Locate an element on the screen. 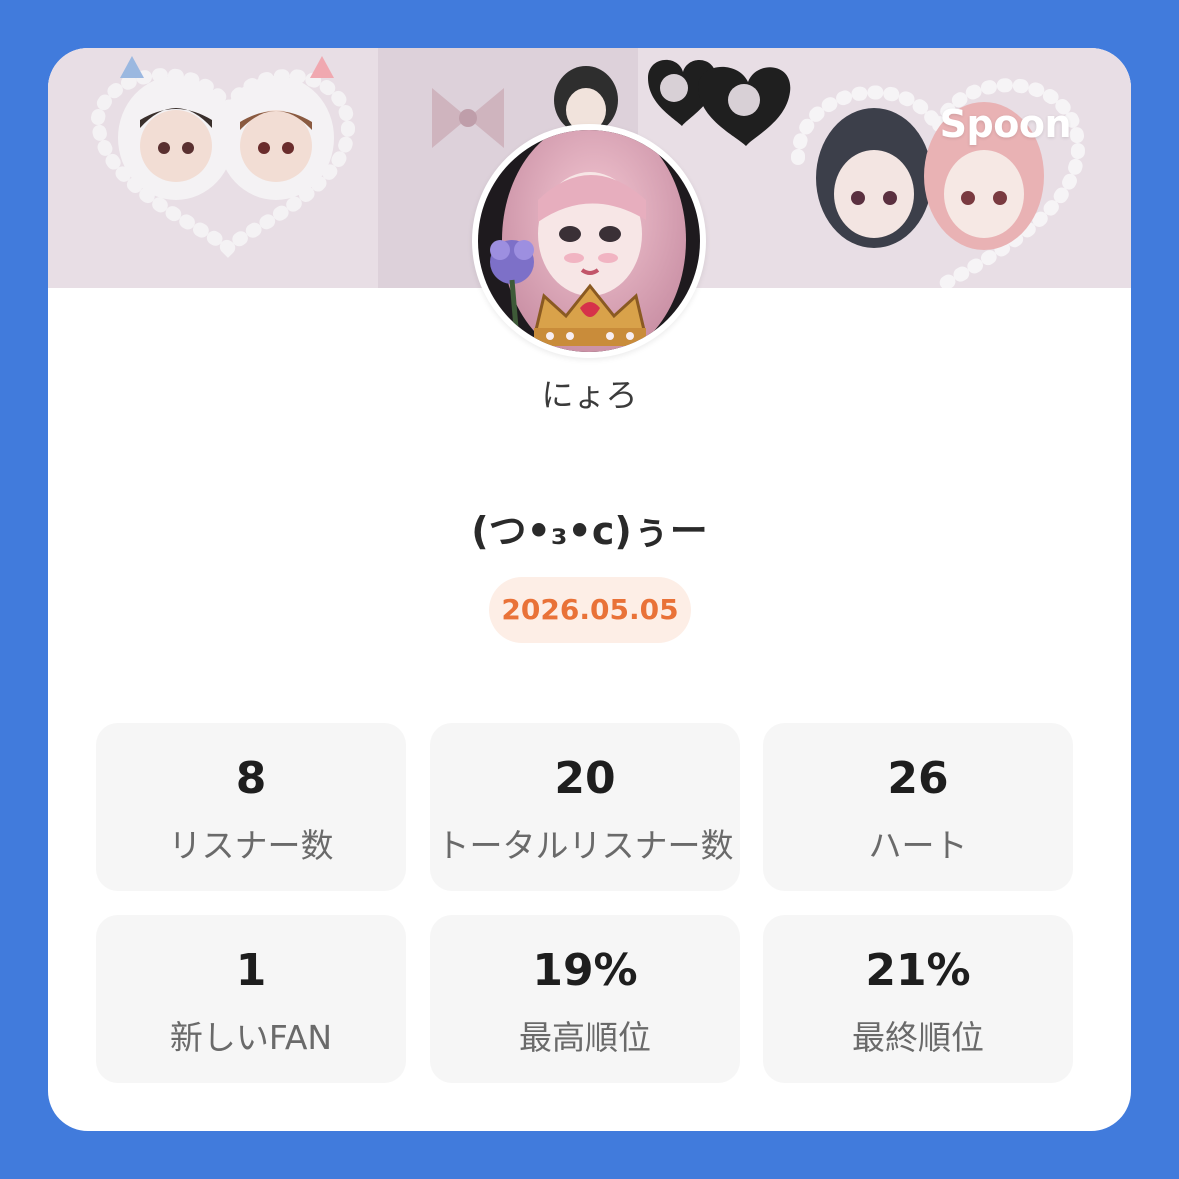 The height and width of the screenshot is (1179, 1179). username: にょろ is located at coordinates (589, 395).